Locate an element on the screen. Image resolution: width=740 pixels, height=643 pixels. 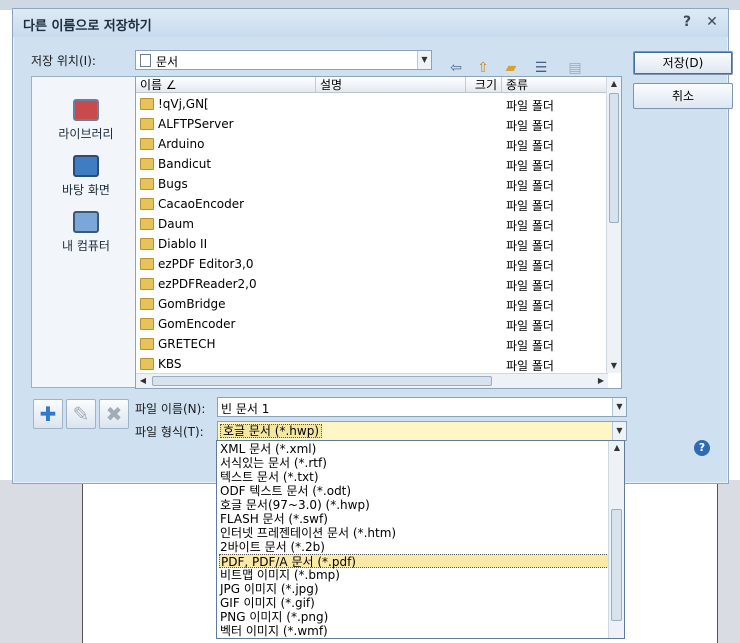
place-desktop-label: 바탕 화면 is located at coordinates (86, 190).